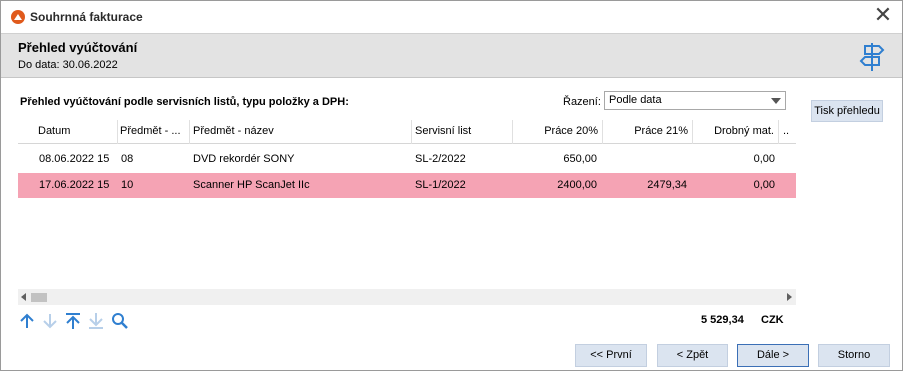  What do you see at coordinates (451, 17) in the screenshot?
I see `title-bar: Souhrnná fakturace ✕` at bounding box center [451, 17].